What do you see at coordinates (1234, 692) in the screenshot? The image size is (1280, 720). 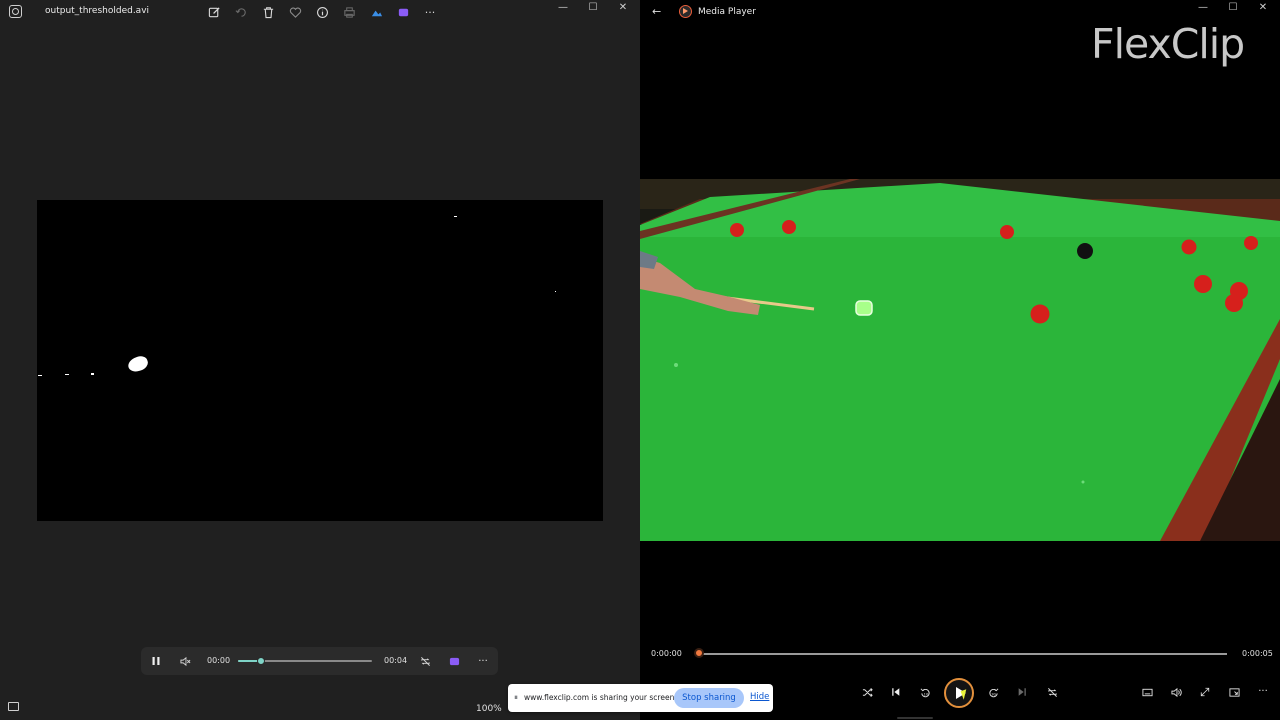 I see `mini-player-icon` at bounding box center [1234, 692].